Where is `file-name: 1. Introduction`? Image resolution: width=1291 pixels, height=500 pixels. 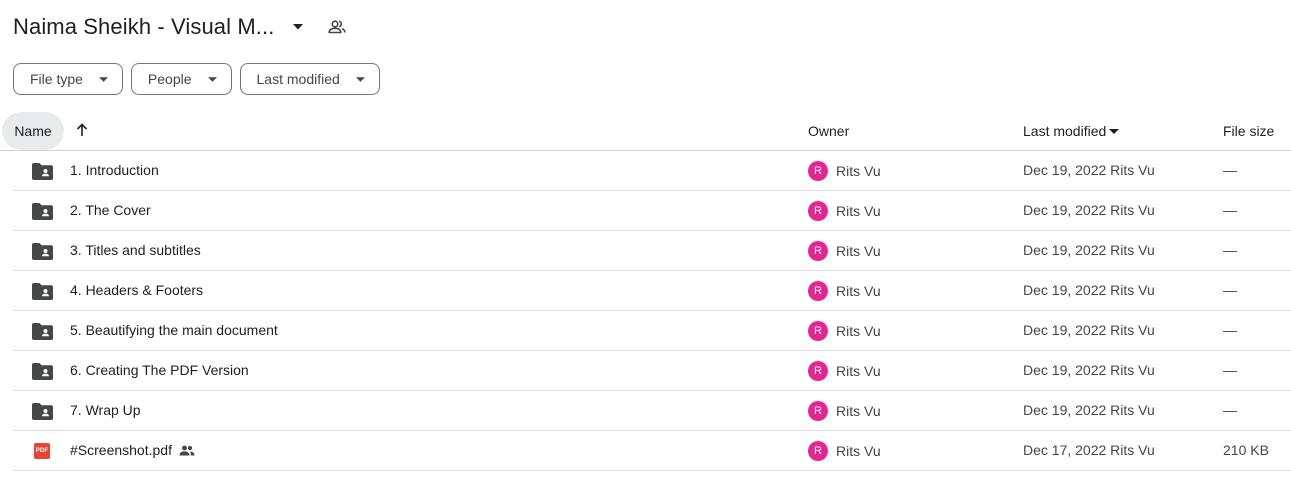 file-name: 1. Introduction is located at coordinates (114, 170).